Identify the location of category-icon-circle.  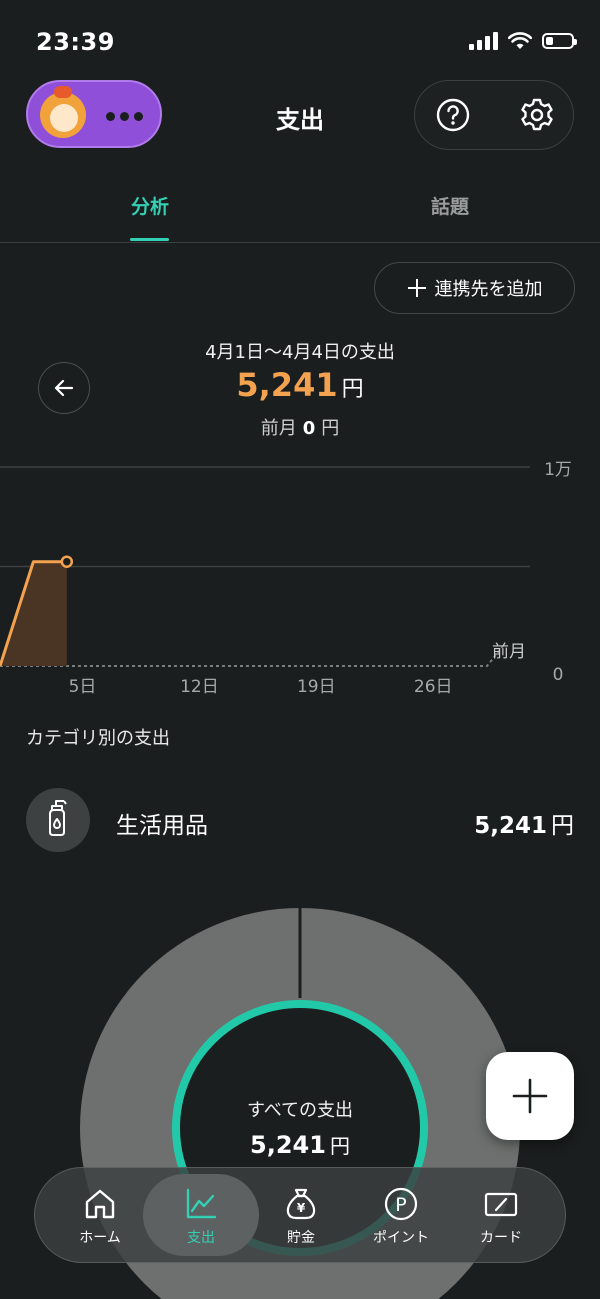
(58, 820).